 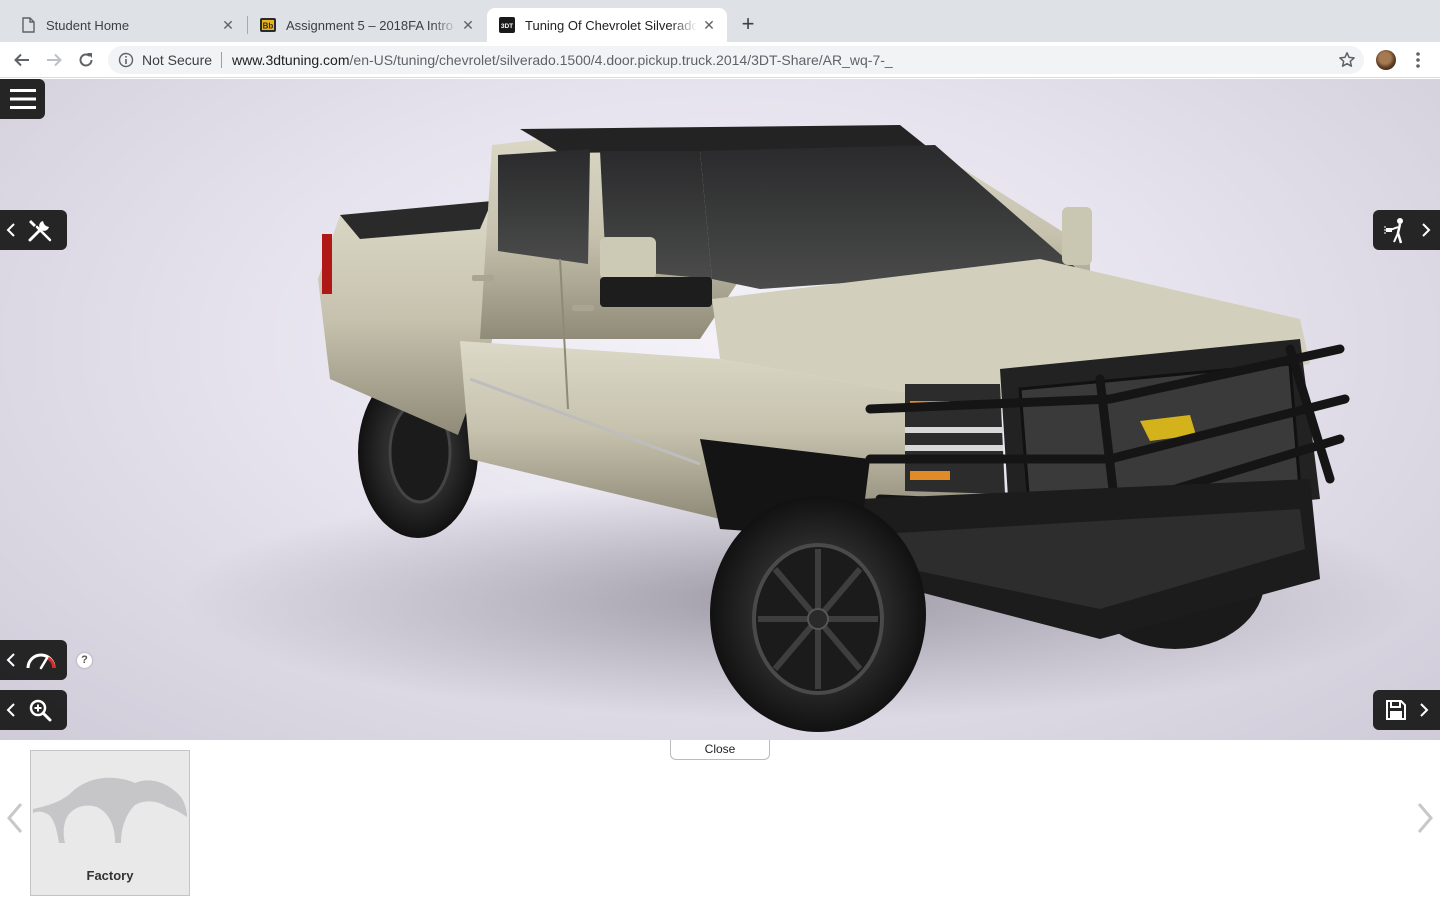 I want to click on hamburger-icon, so click(x=22, y=99).